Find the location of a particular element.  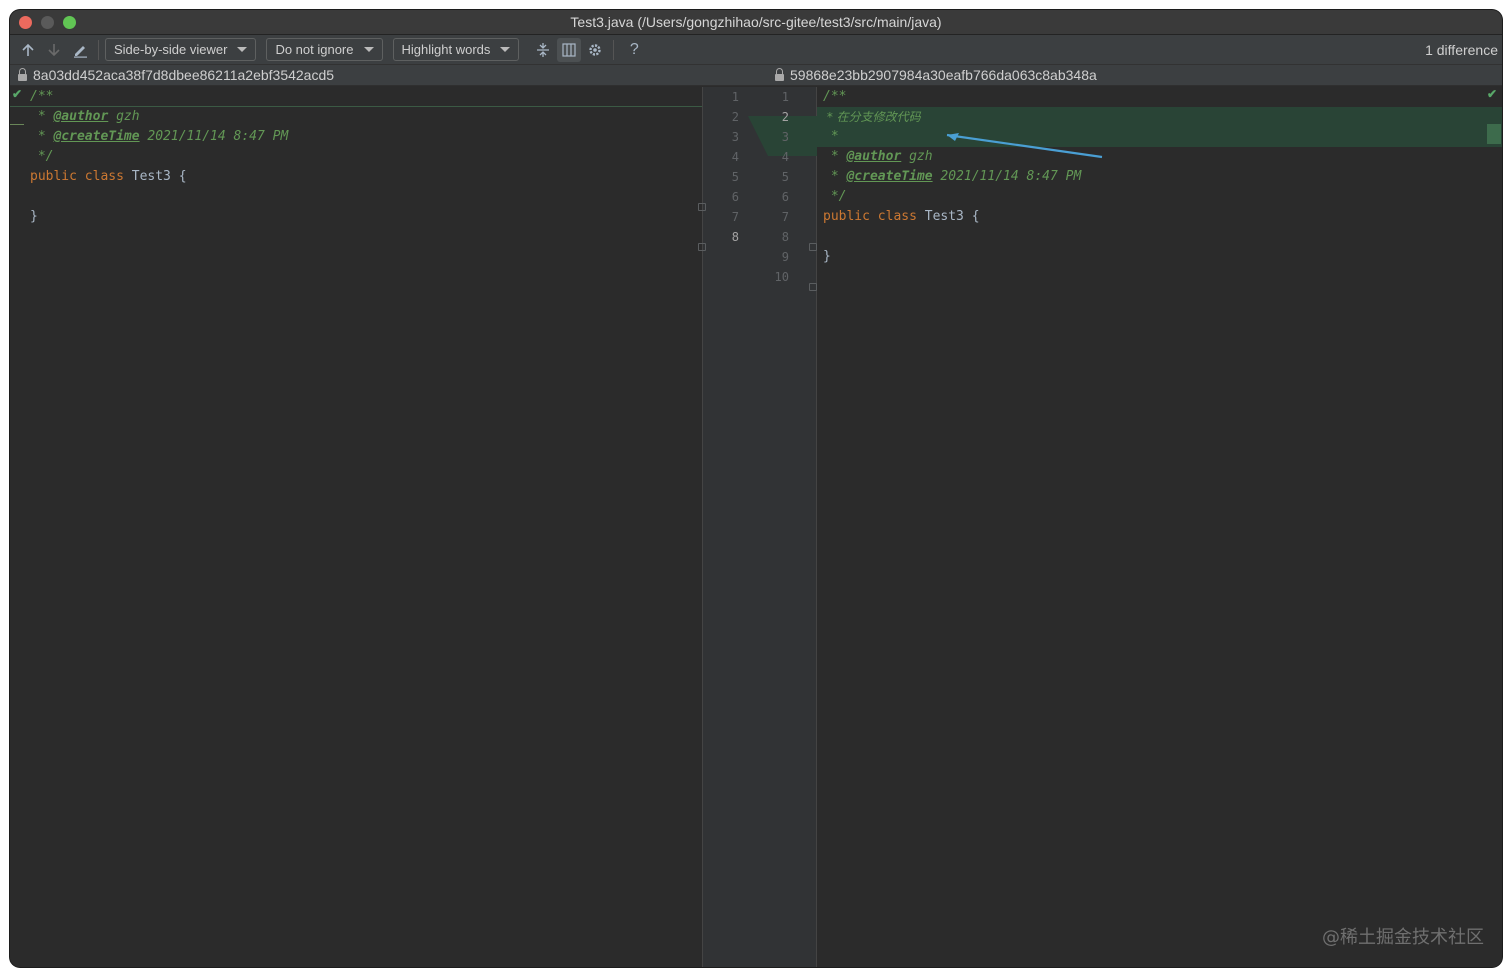

help-icon: ? is located at coordinates (634, 50).